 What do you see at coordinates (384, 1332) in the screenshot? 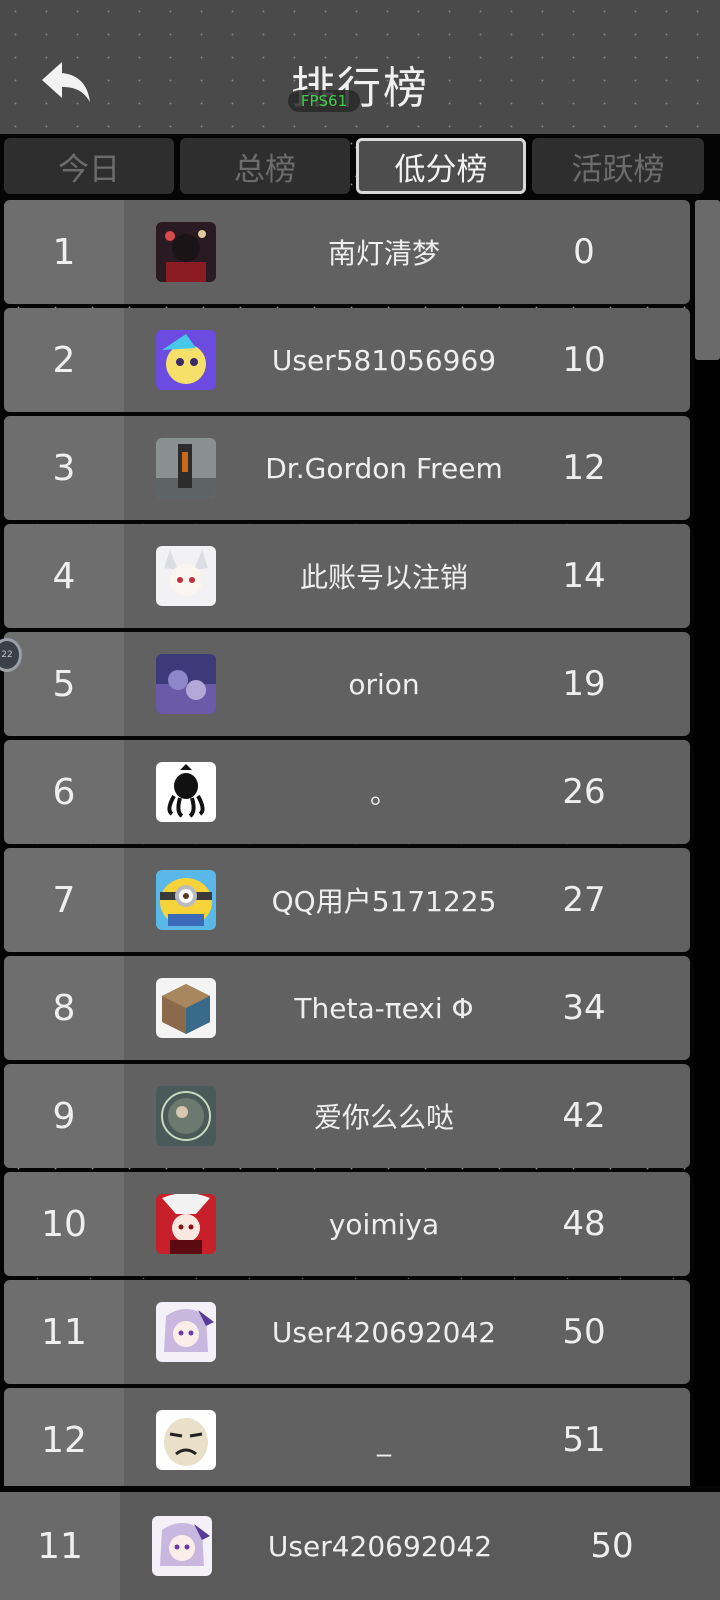
I see `player-name: User420692042` at bounding box center [384, 1332].